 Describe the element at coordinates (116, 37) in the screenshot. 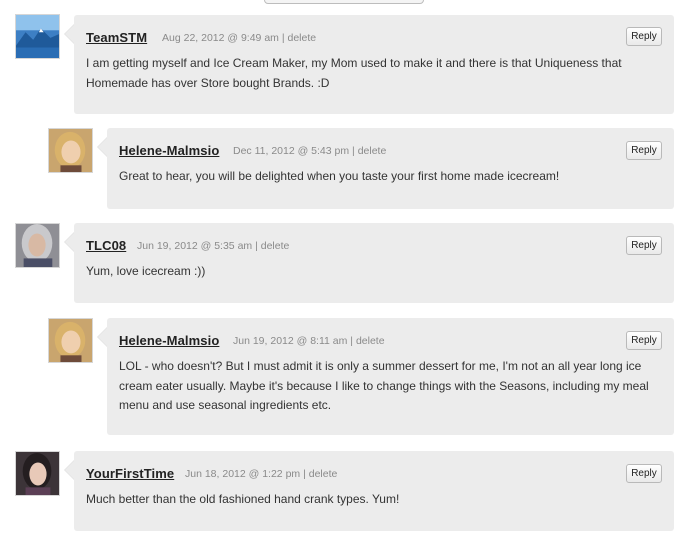

I see `comment-author-link: TeamSTM` at that location.